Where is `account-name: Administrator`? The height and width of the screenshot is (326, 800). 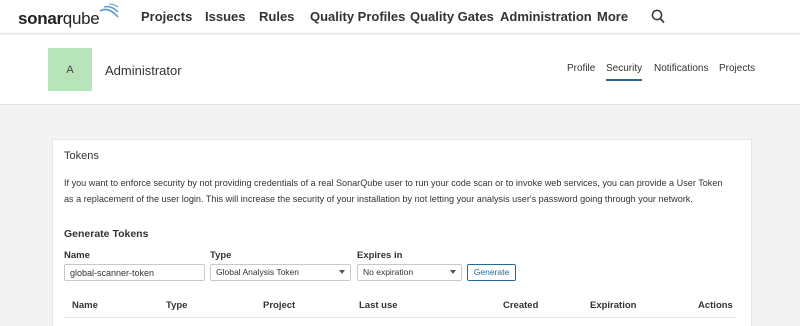 account-name: Administrator is located at coordinates (143, 70).